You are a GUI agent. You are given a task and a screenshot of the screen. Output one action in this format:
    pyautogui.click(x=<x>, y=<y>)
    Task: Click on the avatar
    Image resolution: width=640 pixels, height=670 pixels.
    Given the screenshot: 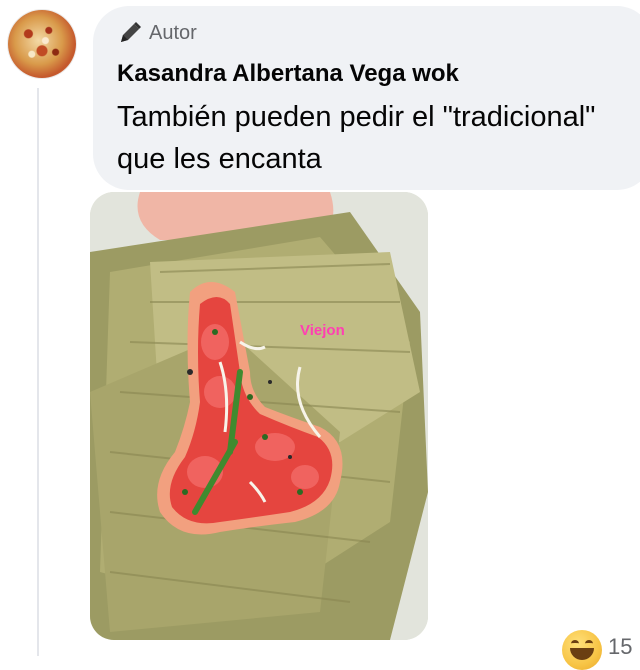 What is the action you would take?
    pyautogui.click(x=42, y=44)
    